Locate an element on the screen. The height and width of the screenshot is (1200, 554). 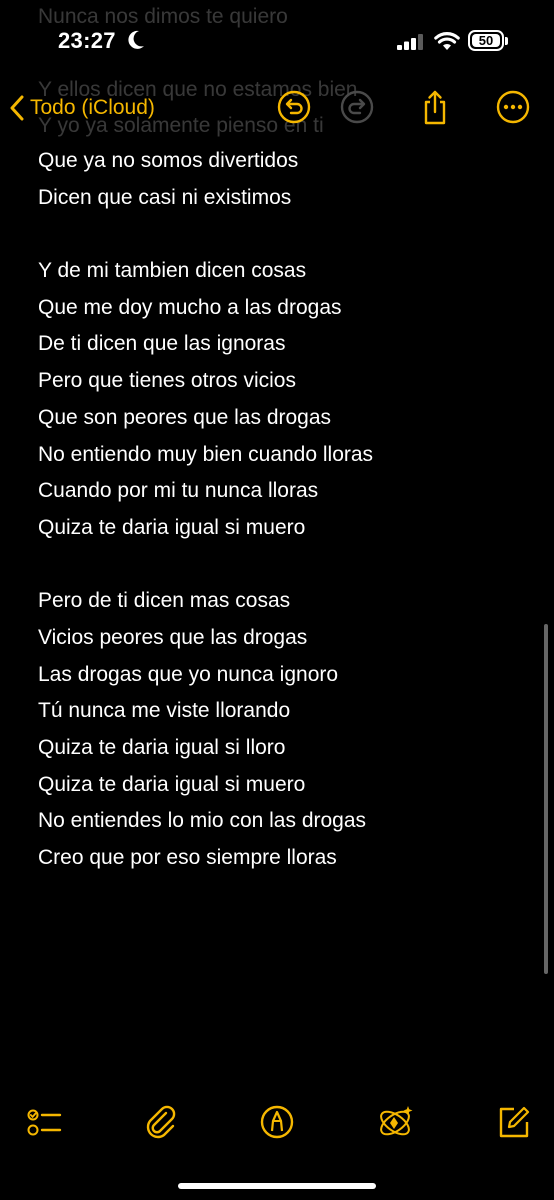
paperclip-icon is located at coordinates (161, 1122).